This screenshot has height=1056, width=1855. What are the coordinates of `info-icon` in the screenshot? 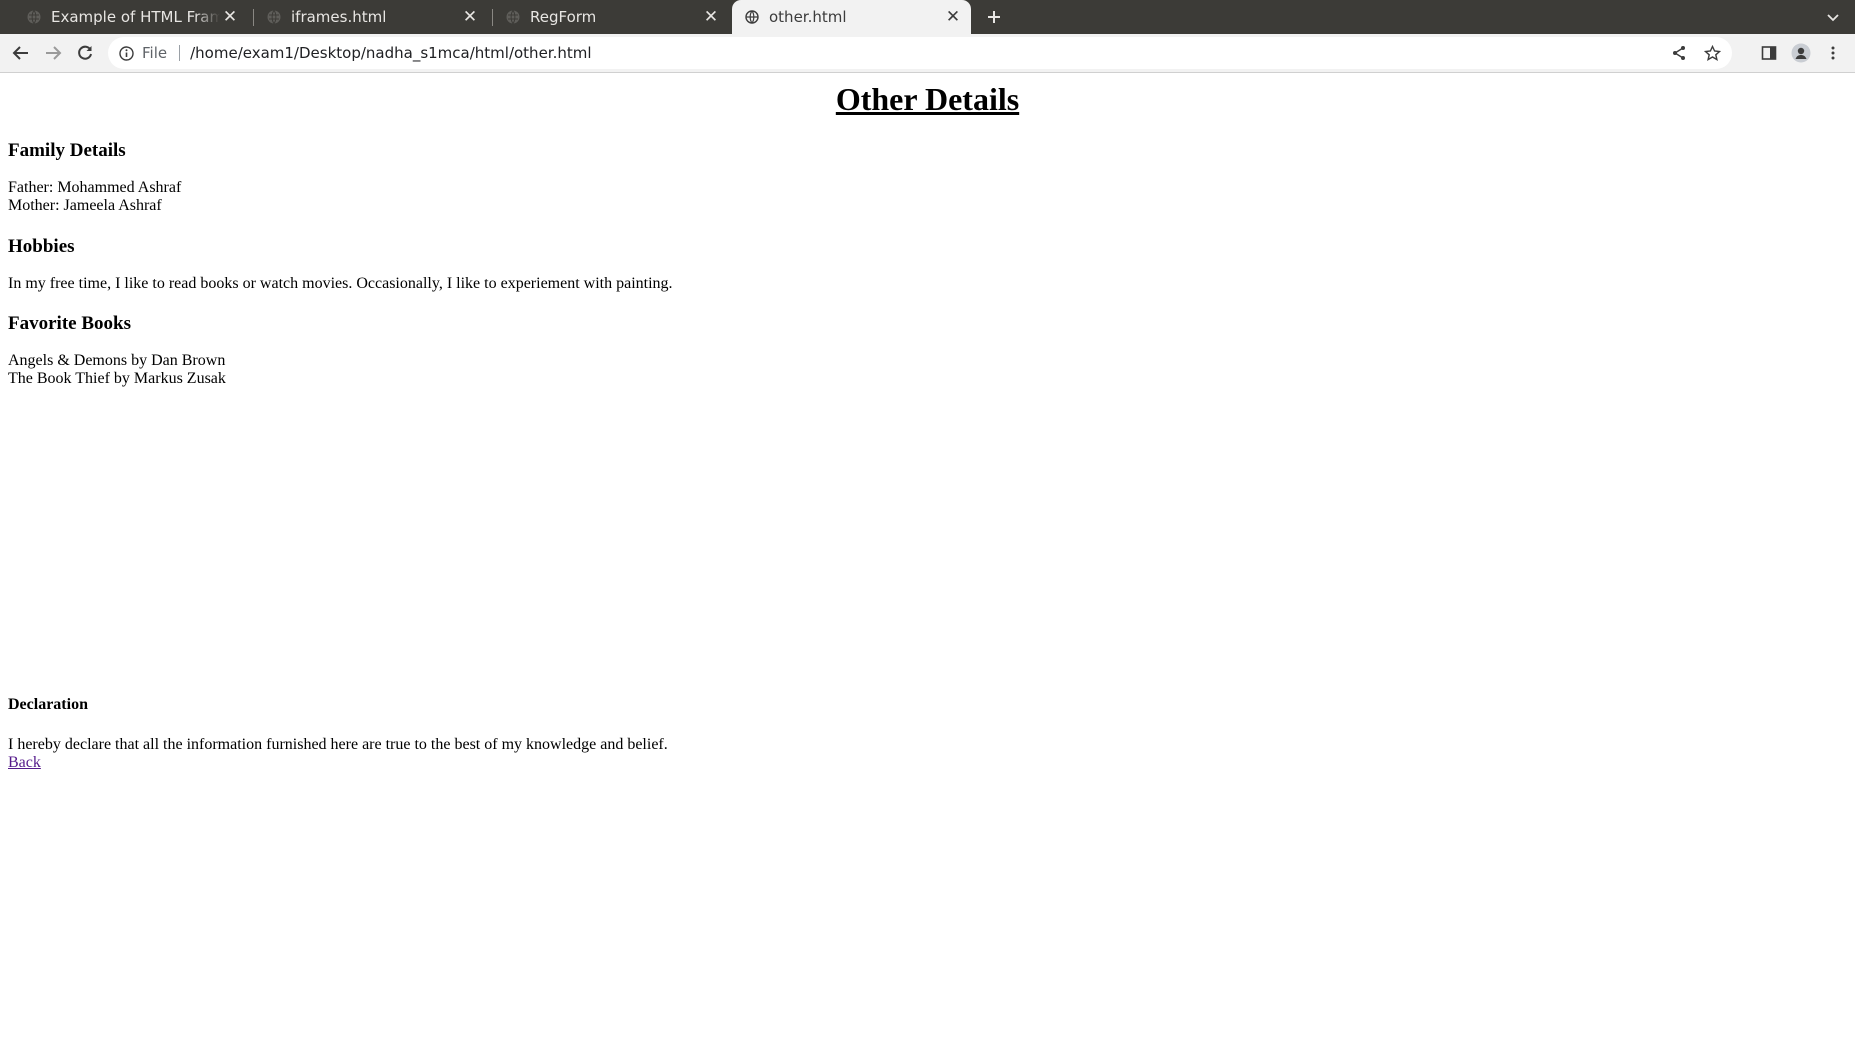 It's located at (126, 53).